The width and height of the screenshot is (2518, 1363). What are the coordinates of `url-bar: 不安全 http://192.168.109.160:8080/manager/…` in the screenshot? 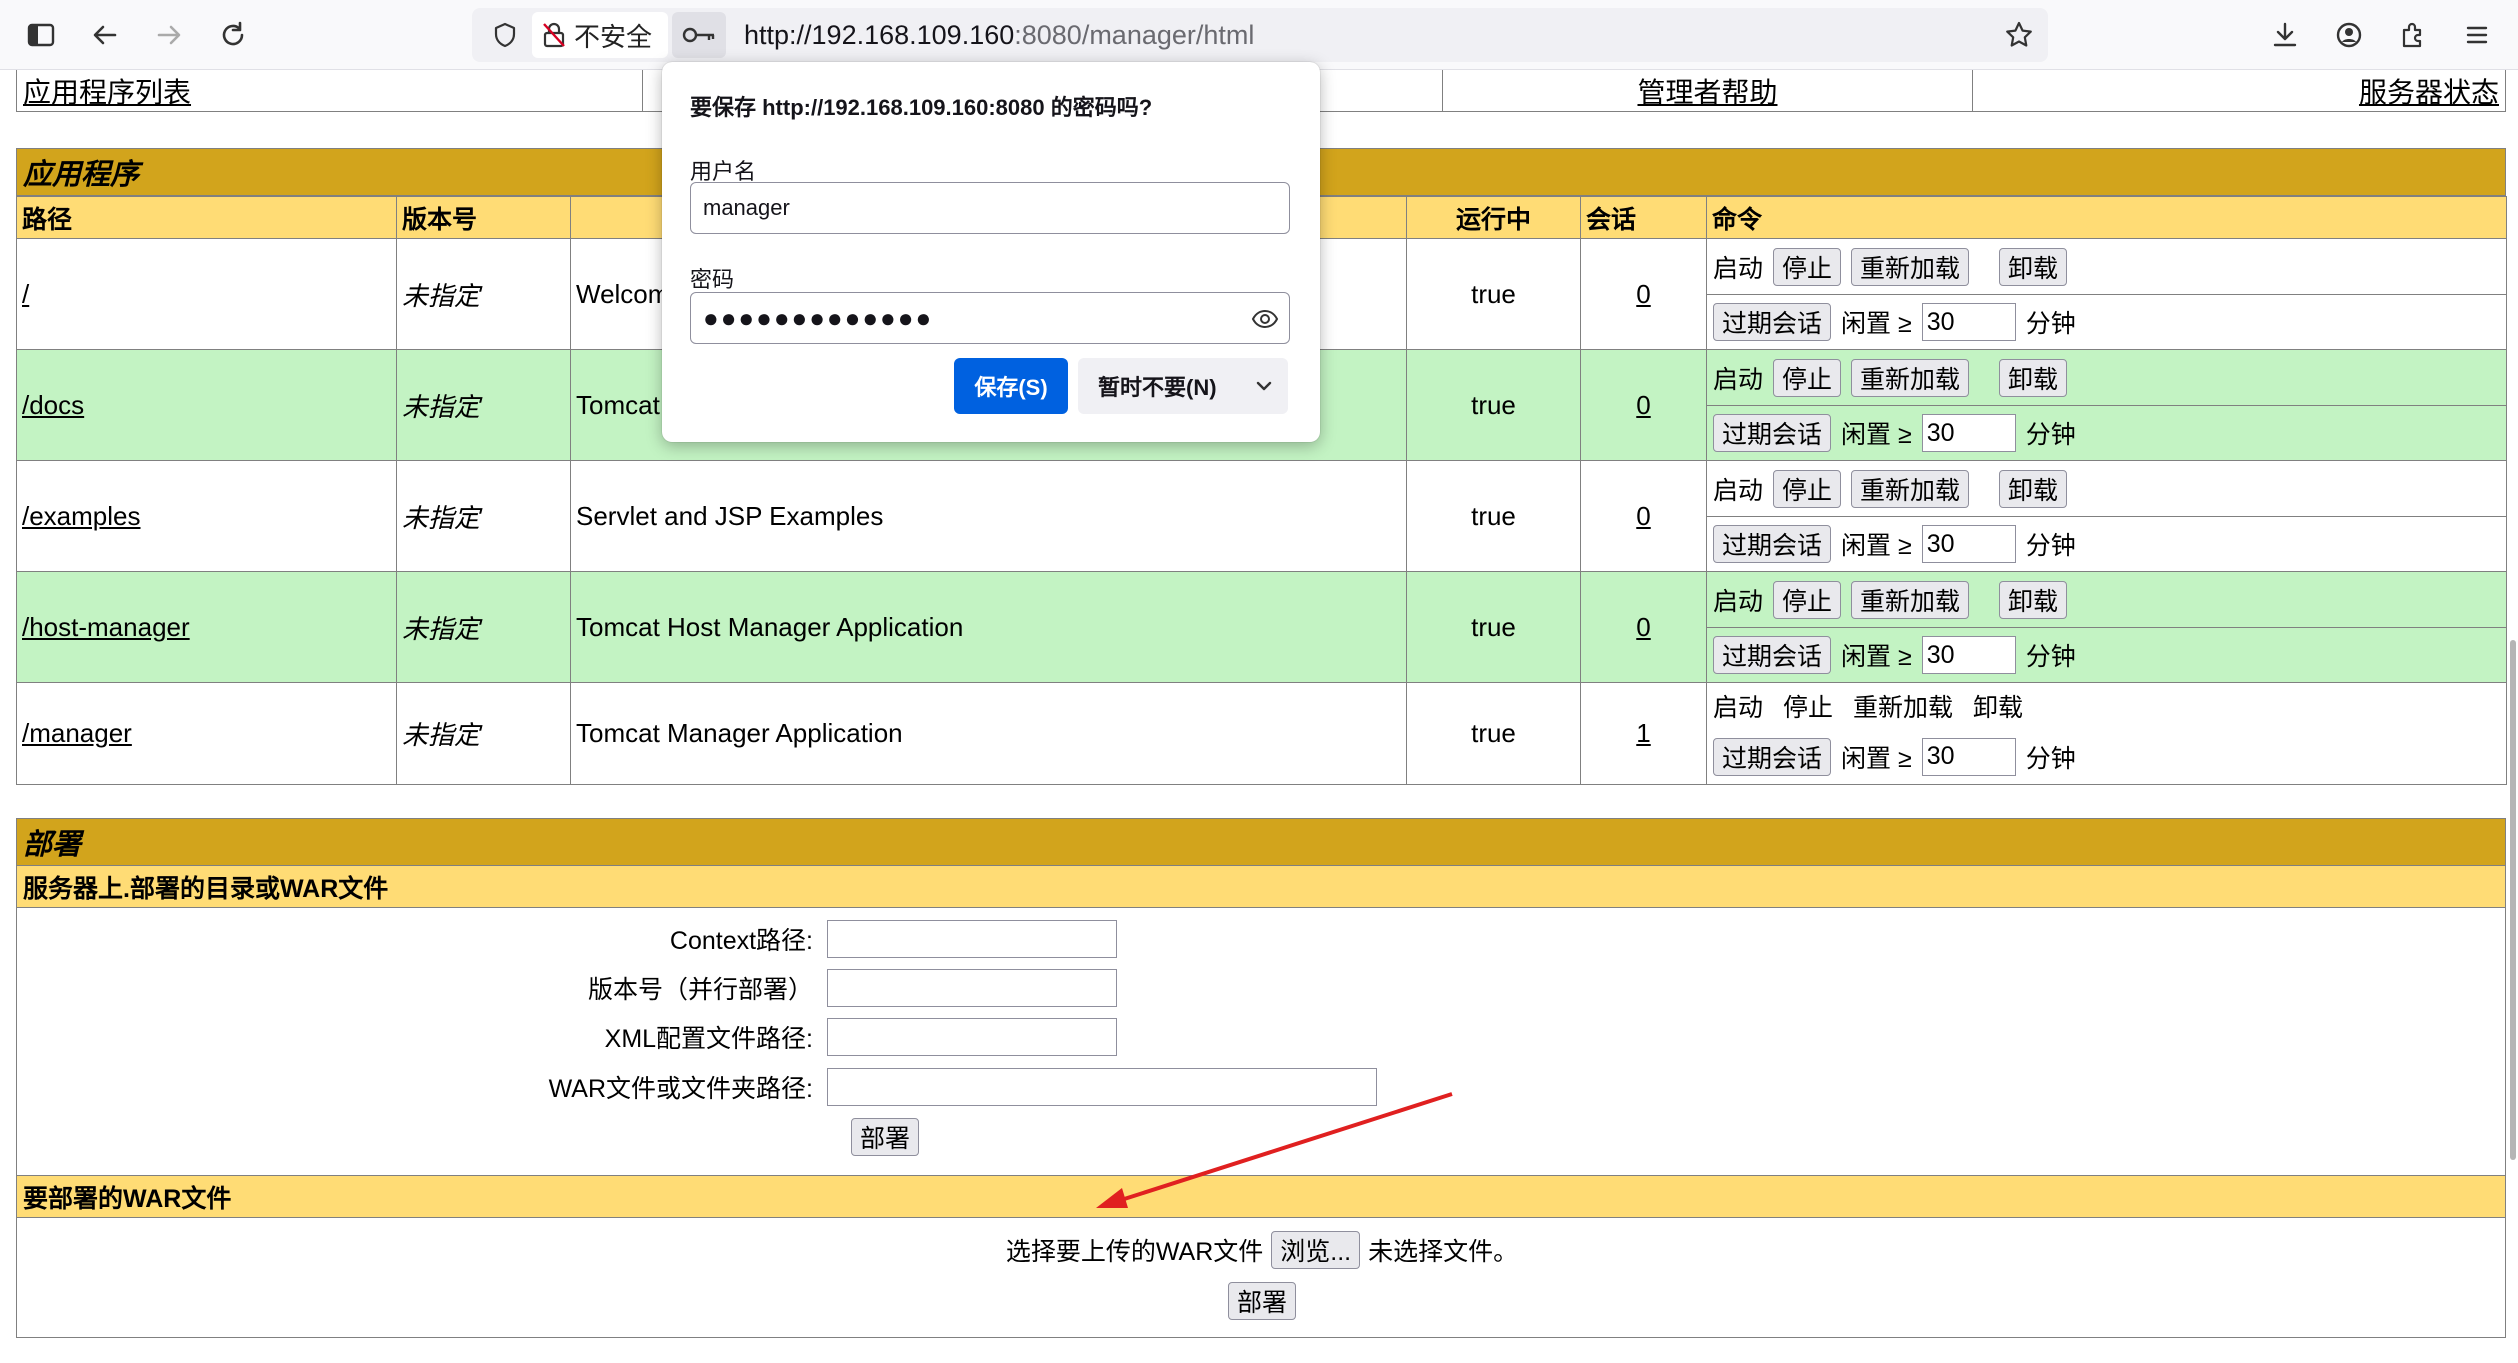 It's located at (1260, 35).